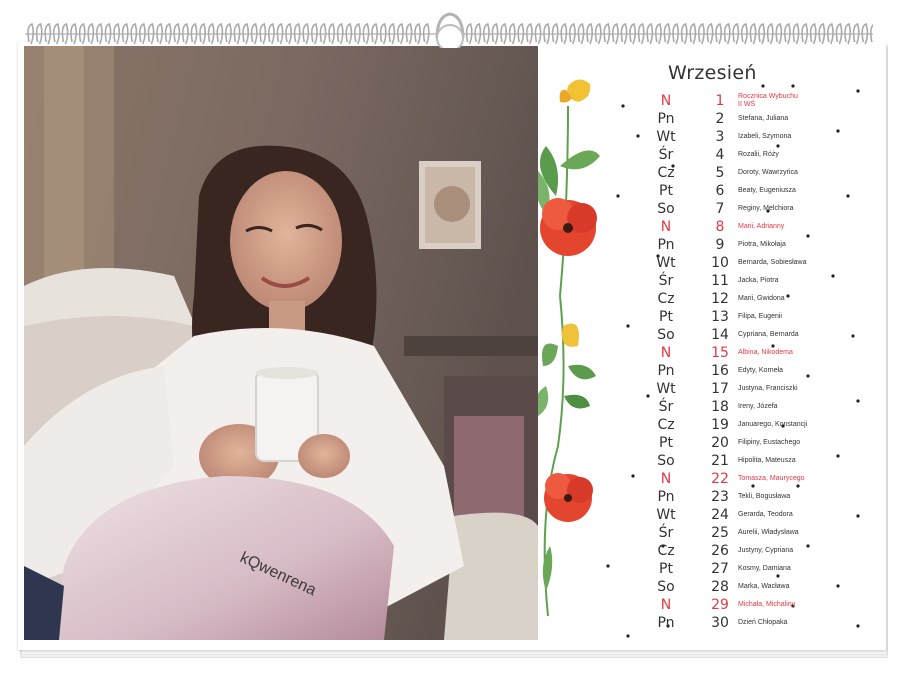 The width and height of the screenshot is (900, 686). What do you see at coordinates (766, 208) in the screenshot?
I see `name-day-text: Reginy, Melchiora` at bounding box center [766, 208].